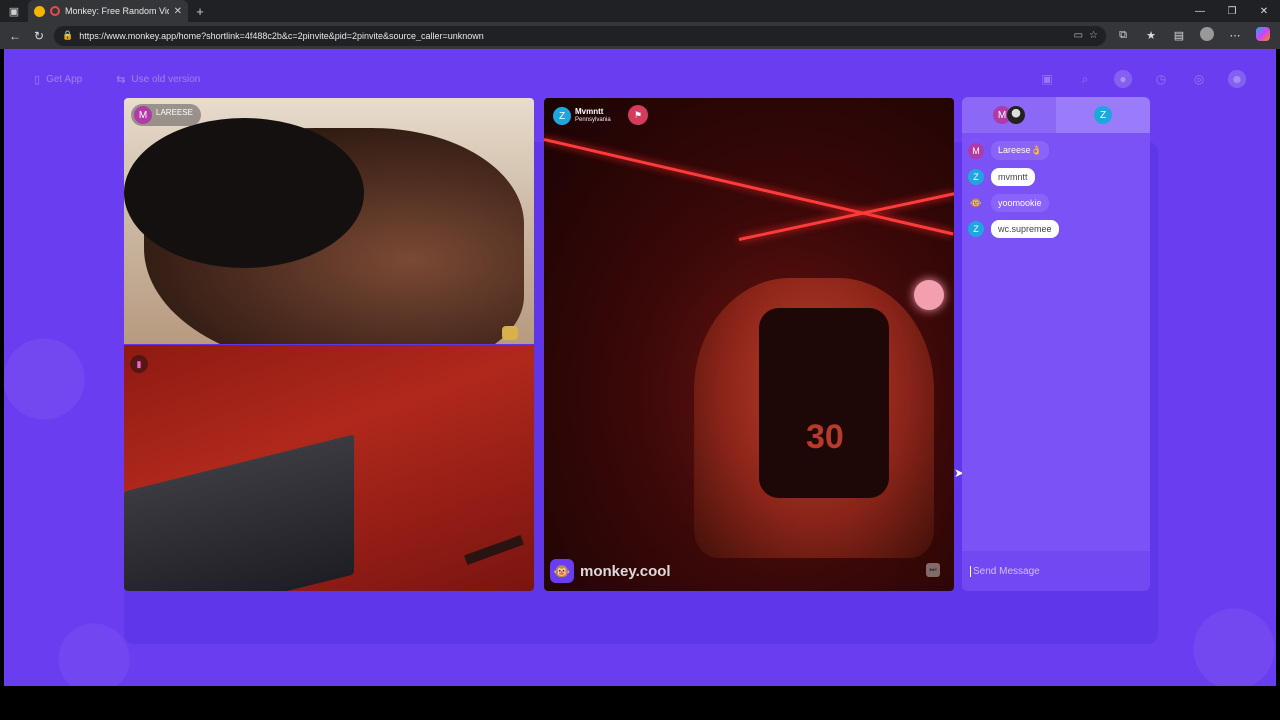  What do you see at coordinates (640, 79) in the screenshot?
I see `top-navigation: ▯ Get App ⇆ Use old version ▣ ⌕ ● ◷ ◎ ☻` at bounding box center [640, 79].